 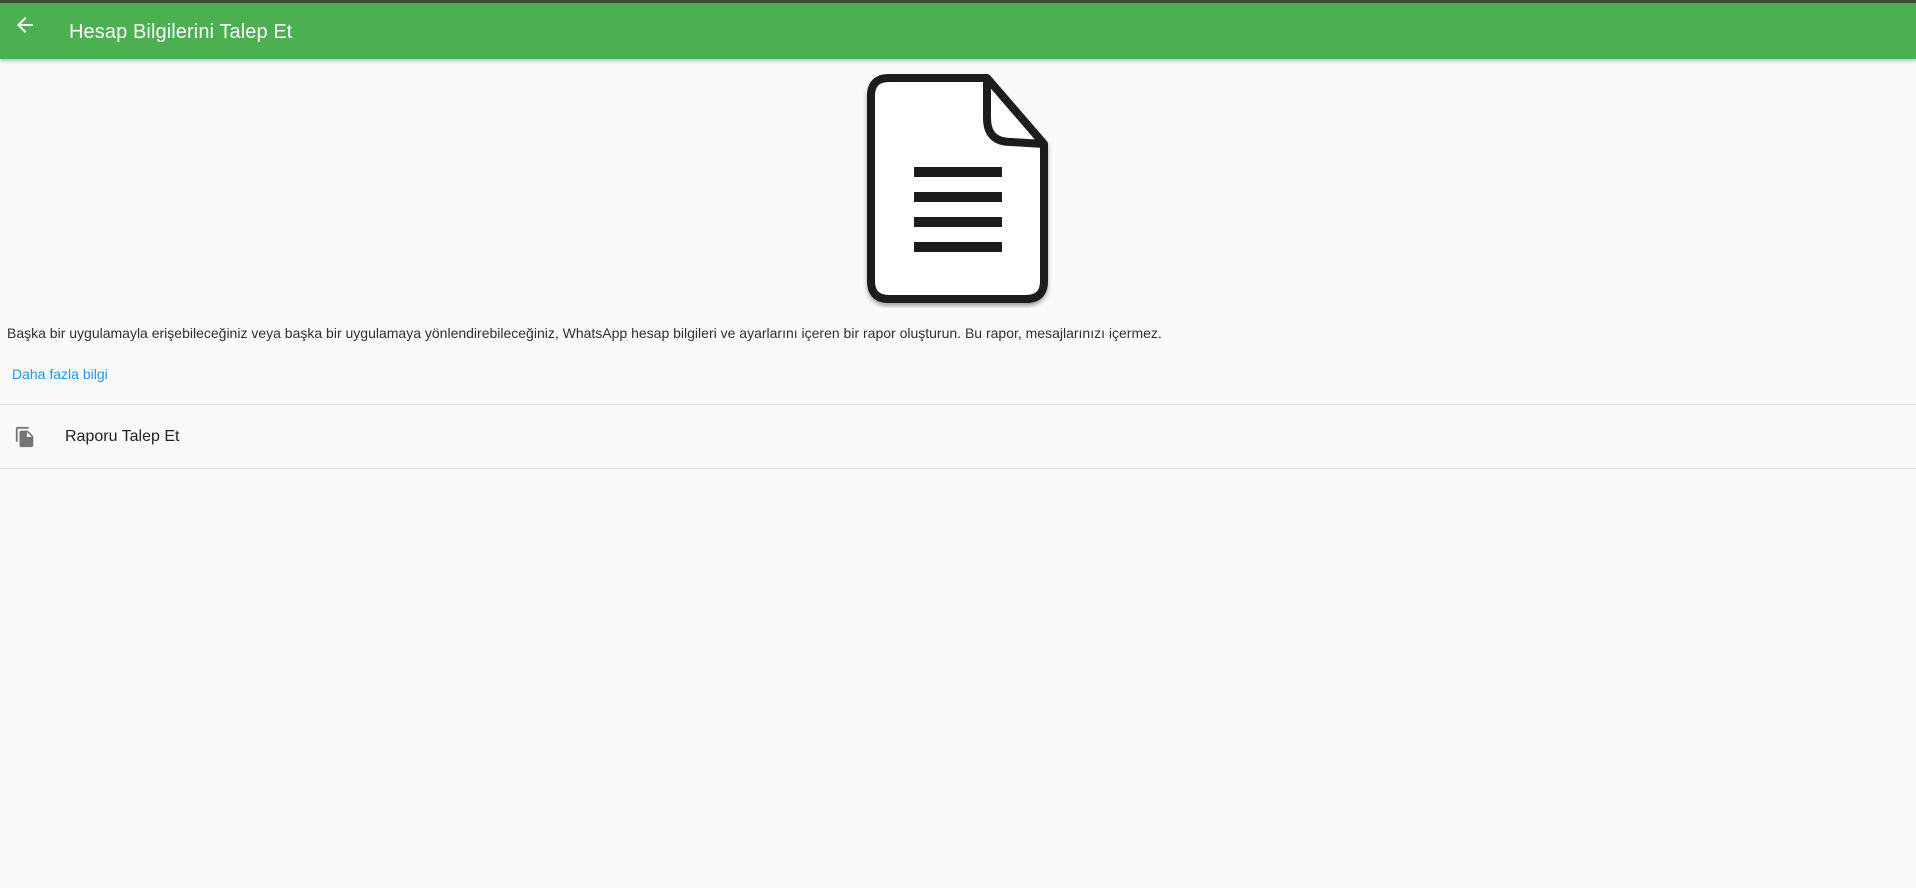 I want to click on page-title: Hesap Bilgilerini Talep Et, so click(x=181, y=32).